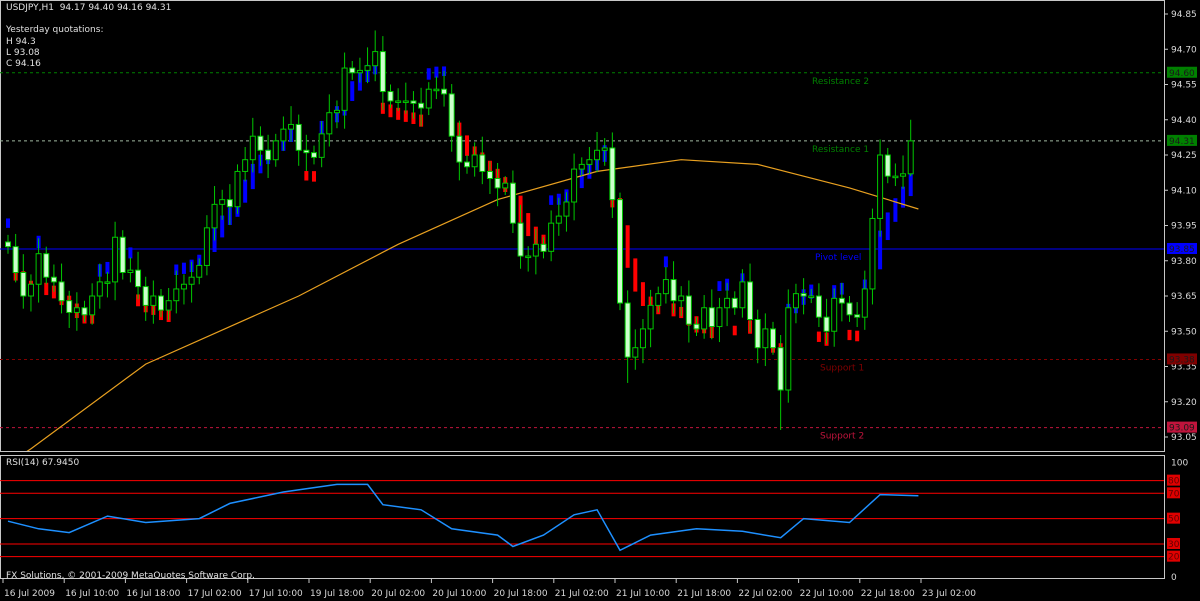  Describe the element at coordinates (1174, 520) in the screenshot. I see `rsi-level-label: 50` at that location.